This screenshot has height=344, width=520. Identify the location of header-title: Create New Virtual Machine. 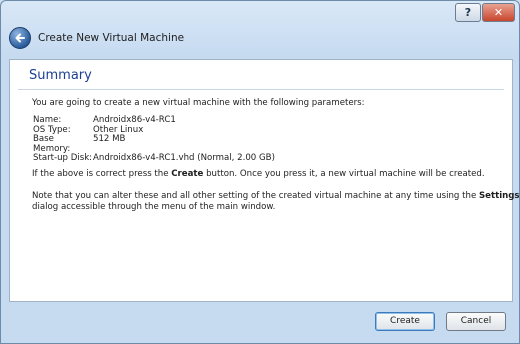
(111, 38).